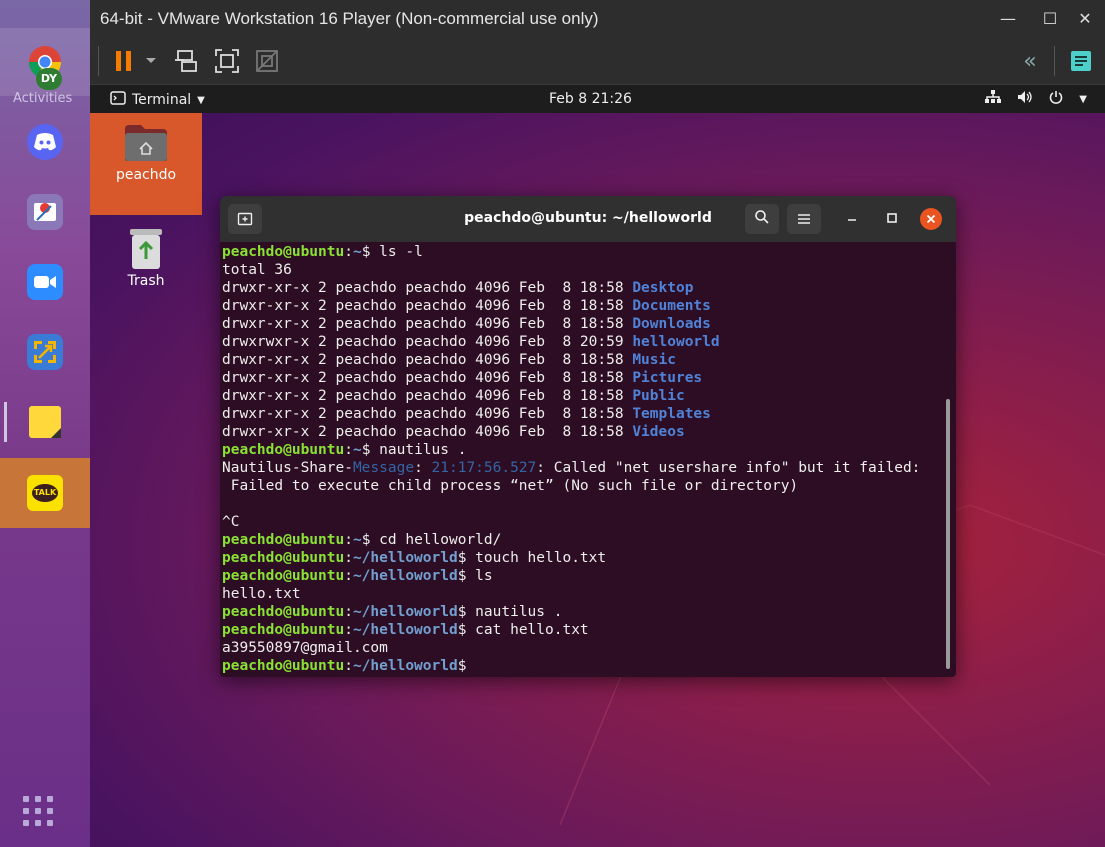 This screenshot has height=847, width=1105. I want to click on vmware-app, so click(45, 352).